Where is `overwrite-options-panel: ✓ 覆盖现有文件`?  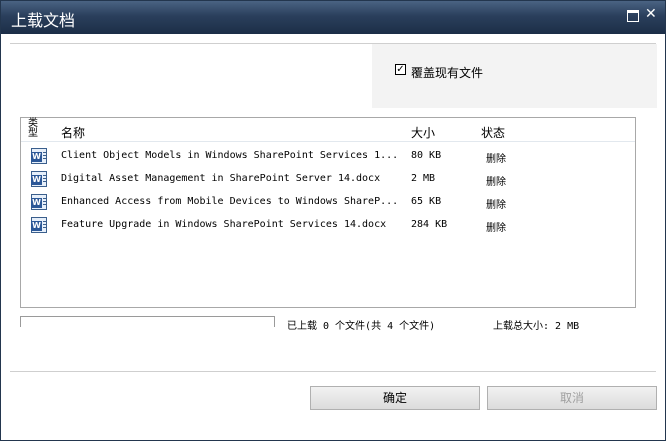 overwrite-options-panel: ✓ 覆盖现有文件 is located at coordinates (514, 76).